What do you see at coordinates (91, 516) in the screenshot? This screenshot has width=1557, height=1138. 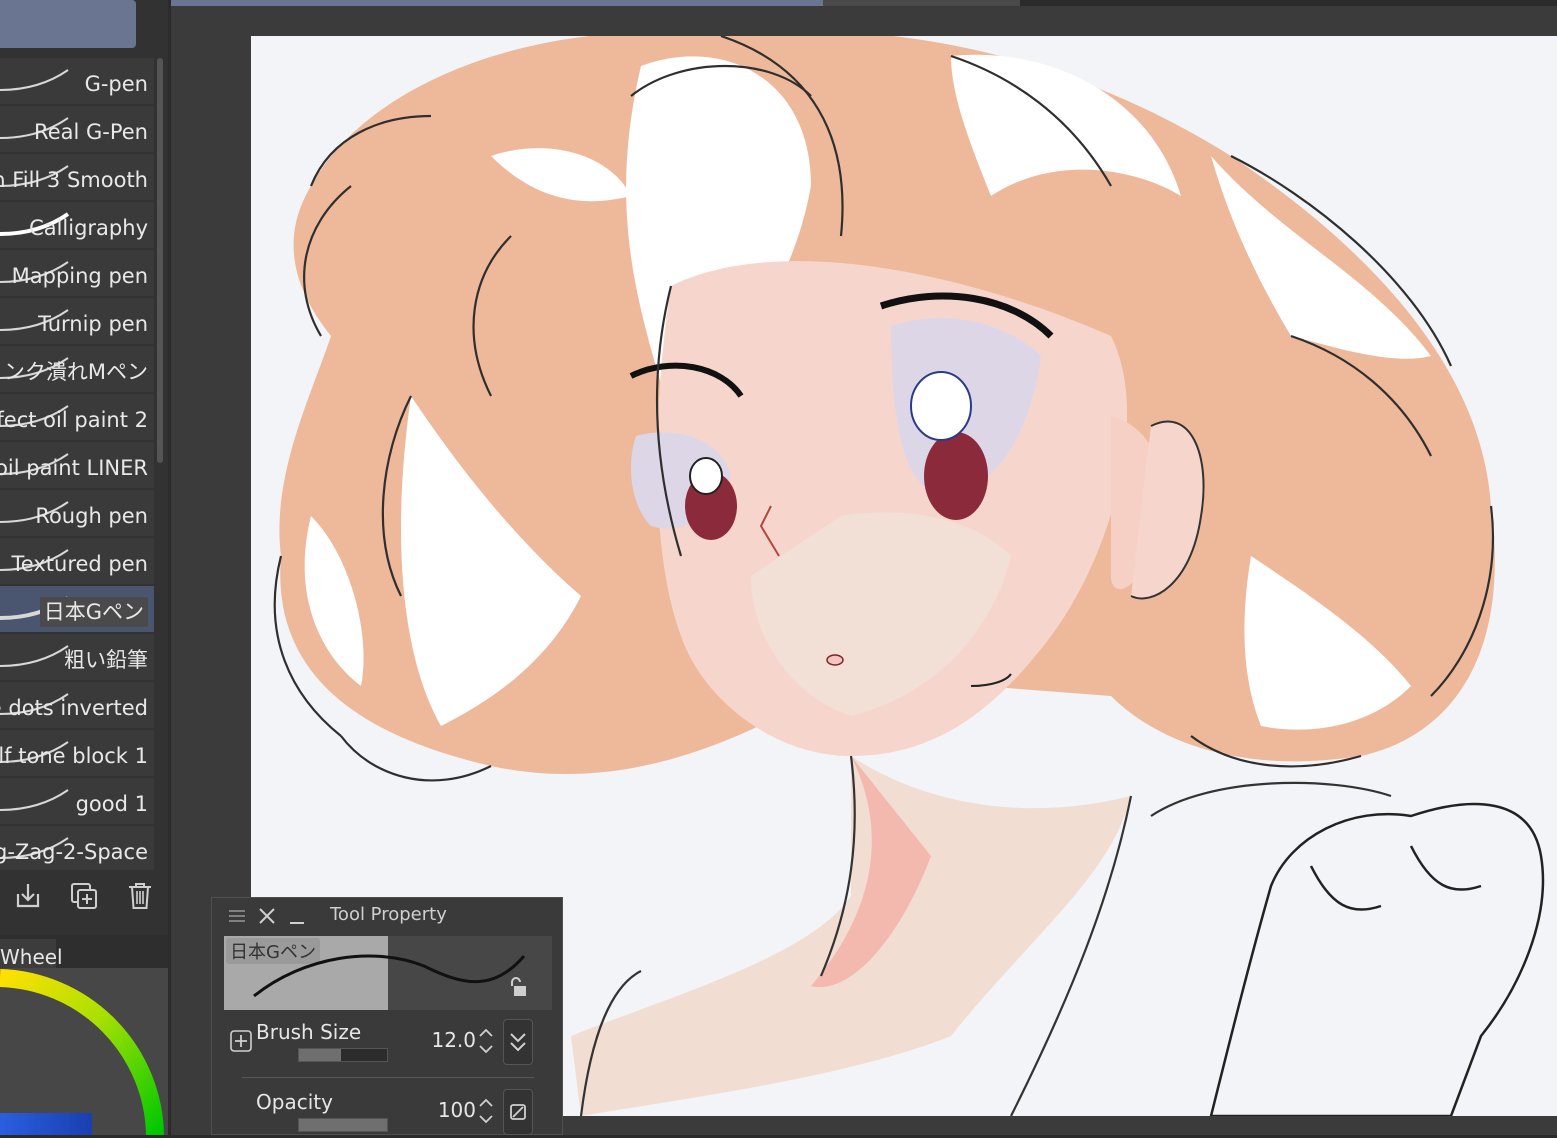 I see `brush-list-item-label: Rough pen` at bounding box center [91, 516].